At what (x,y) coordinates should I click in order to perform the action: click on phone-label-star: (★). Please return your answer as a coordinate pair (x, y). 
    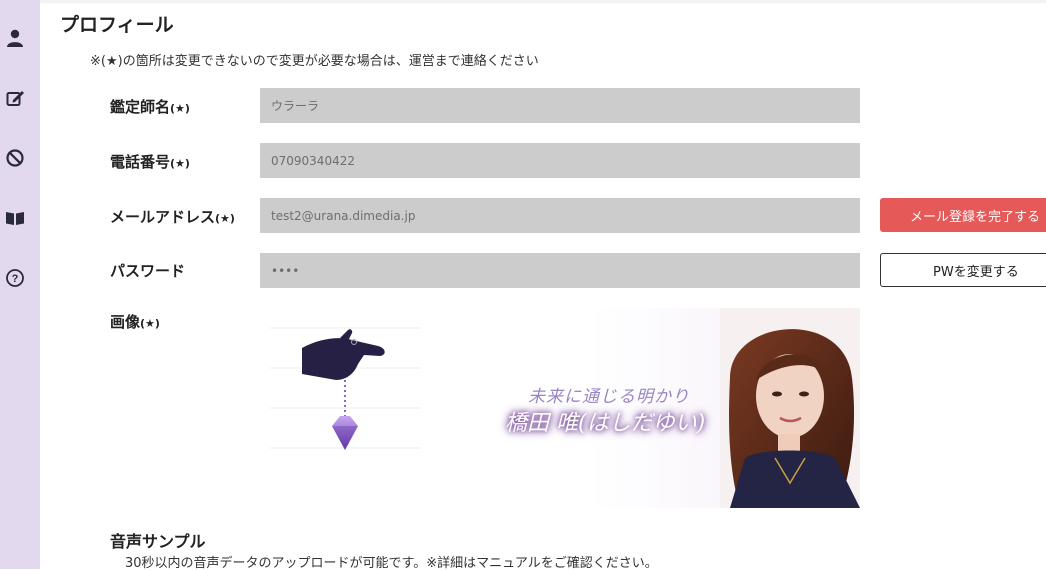
    Looking at the image, I should click on (180, 163).